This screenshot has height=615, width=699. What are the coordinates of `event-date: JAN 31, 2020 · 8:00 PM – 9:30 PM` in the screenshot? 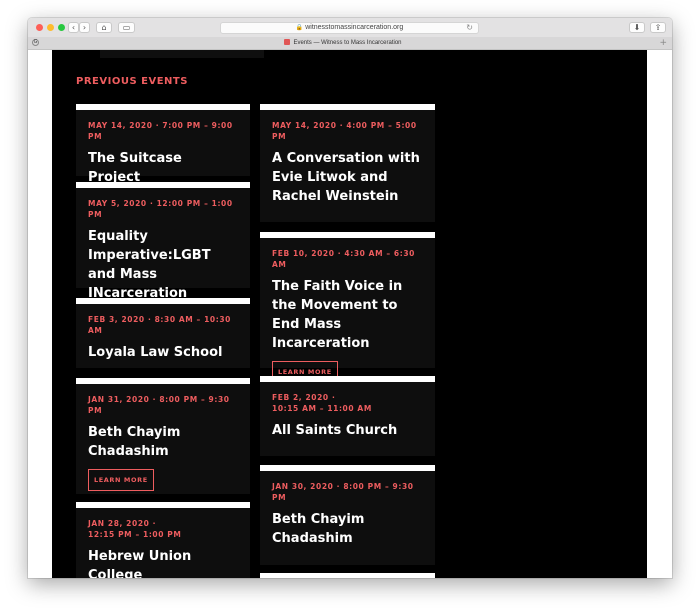 It's located at (159, 405).